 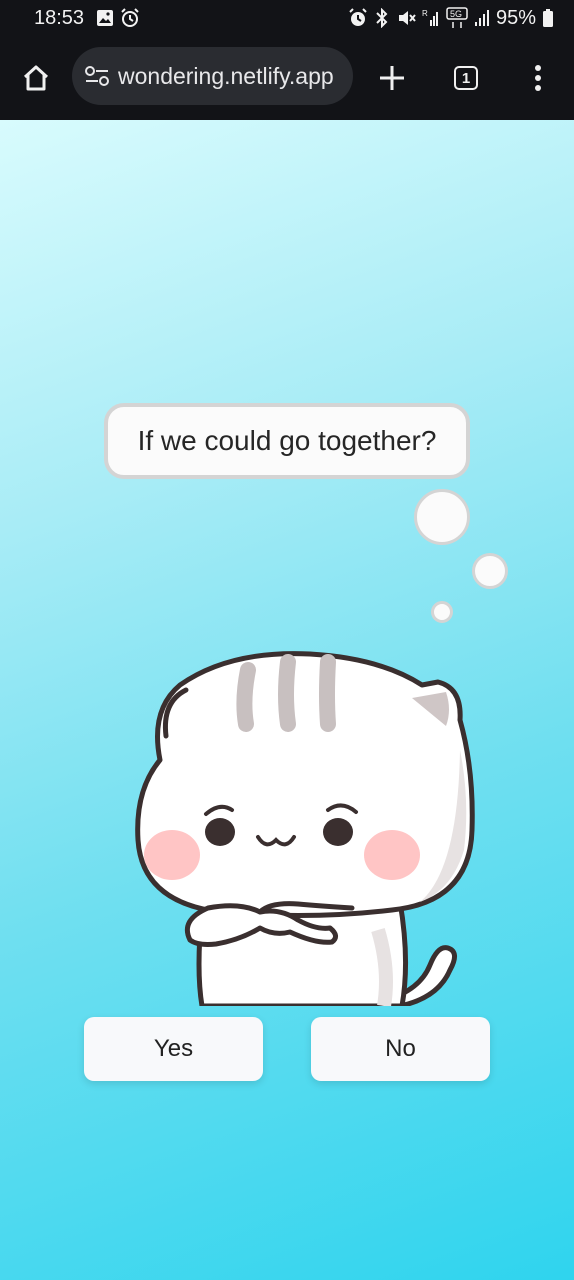 What do you see at coordinates (118, 18) in the screenshot?
I see `status-left-icons` at bounding box center [118, 18].